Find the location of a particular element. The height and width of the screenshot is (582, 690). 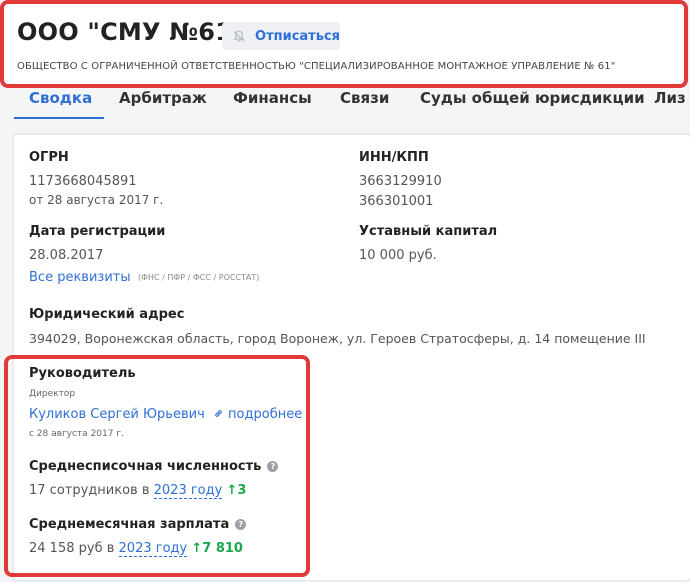

headcount-year-link: 2023 году is located at coordinates (188, 491).